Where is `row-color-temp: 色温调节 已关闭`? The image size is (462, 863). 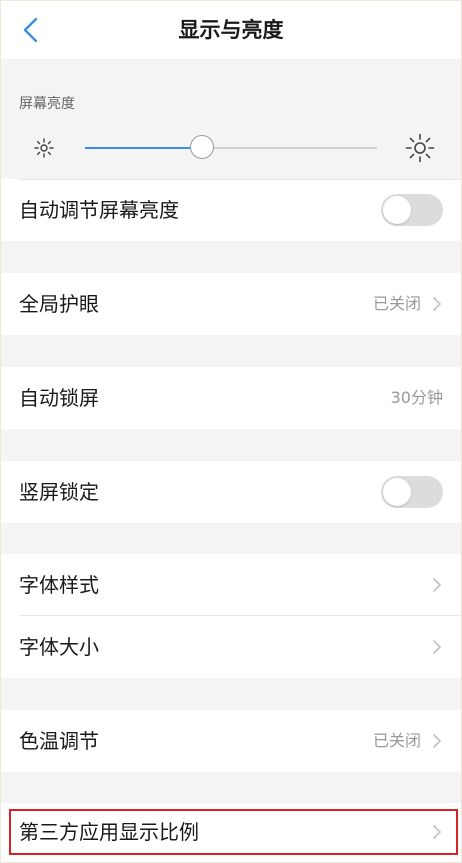
row-color-temp: 色温调节 已关闭 is located at coordinates (231, 741).